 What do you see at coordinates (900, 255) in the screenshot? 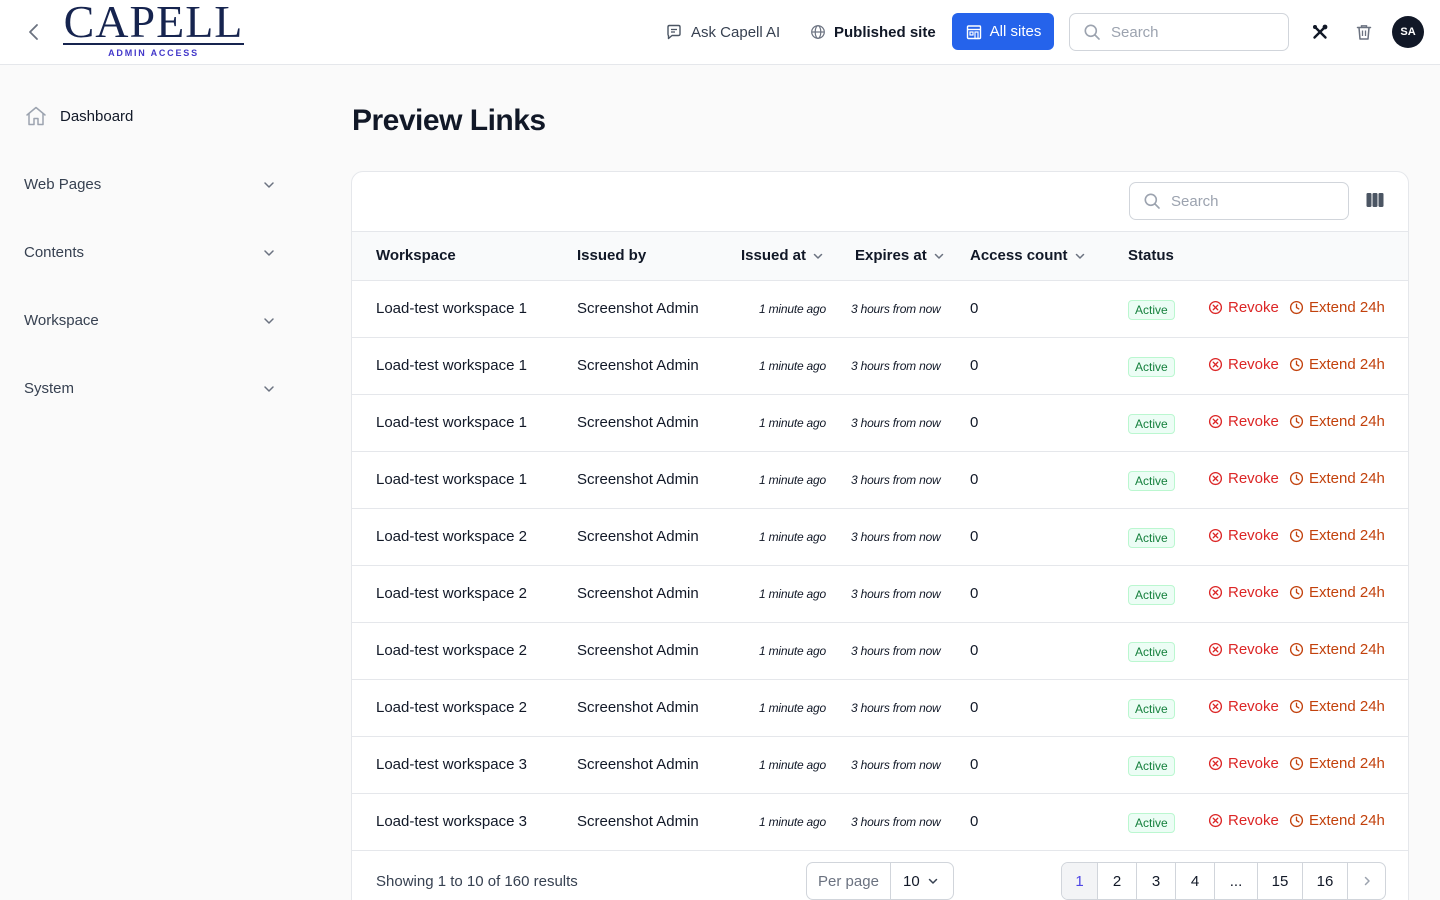
I see `column-header-expires-at: Expires at` at bounding box center [900, 255].